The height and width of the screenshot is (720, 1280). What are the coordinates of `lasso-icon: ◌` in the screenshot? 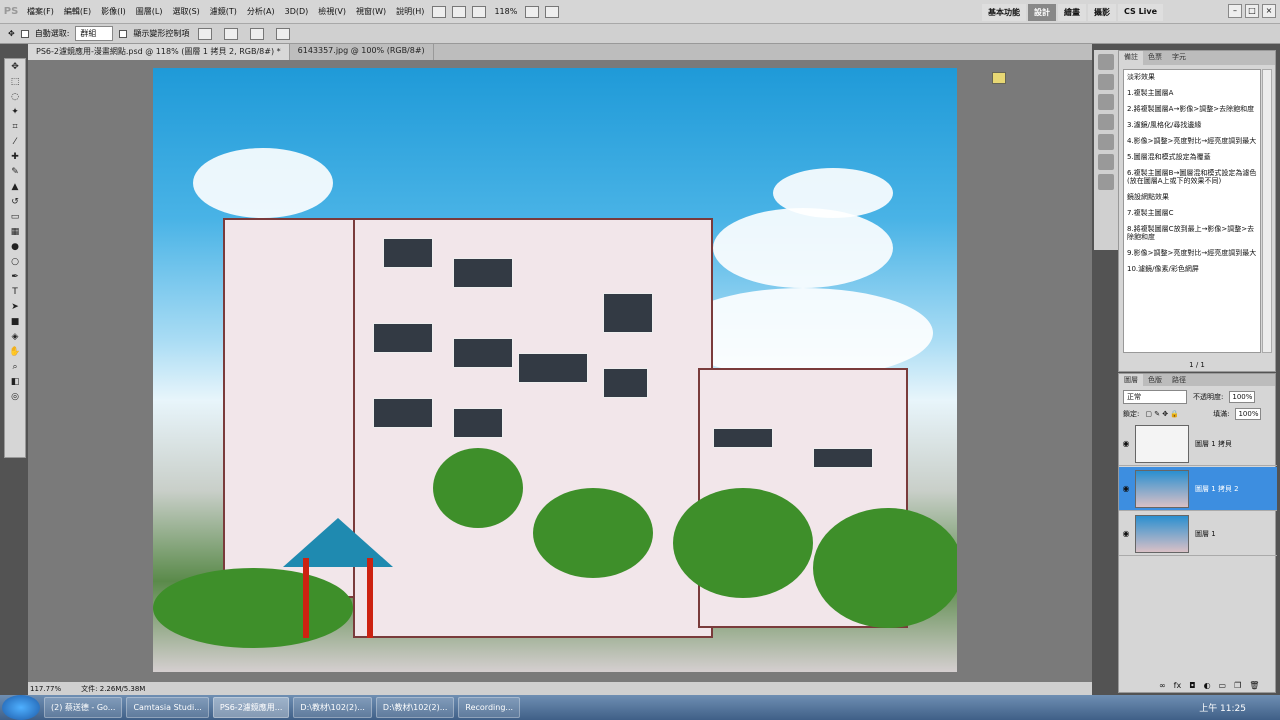 It's located at (15, 97).